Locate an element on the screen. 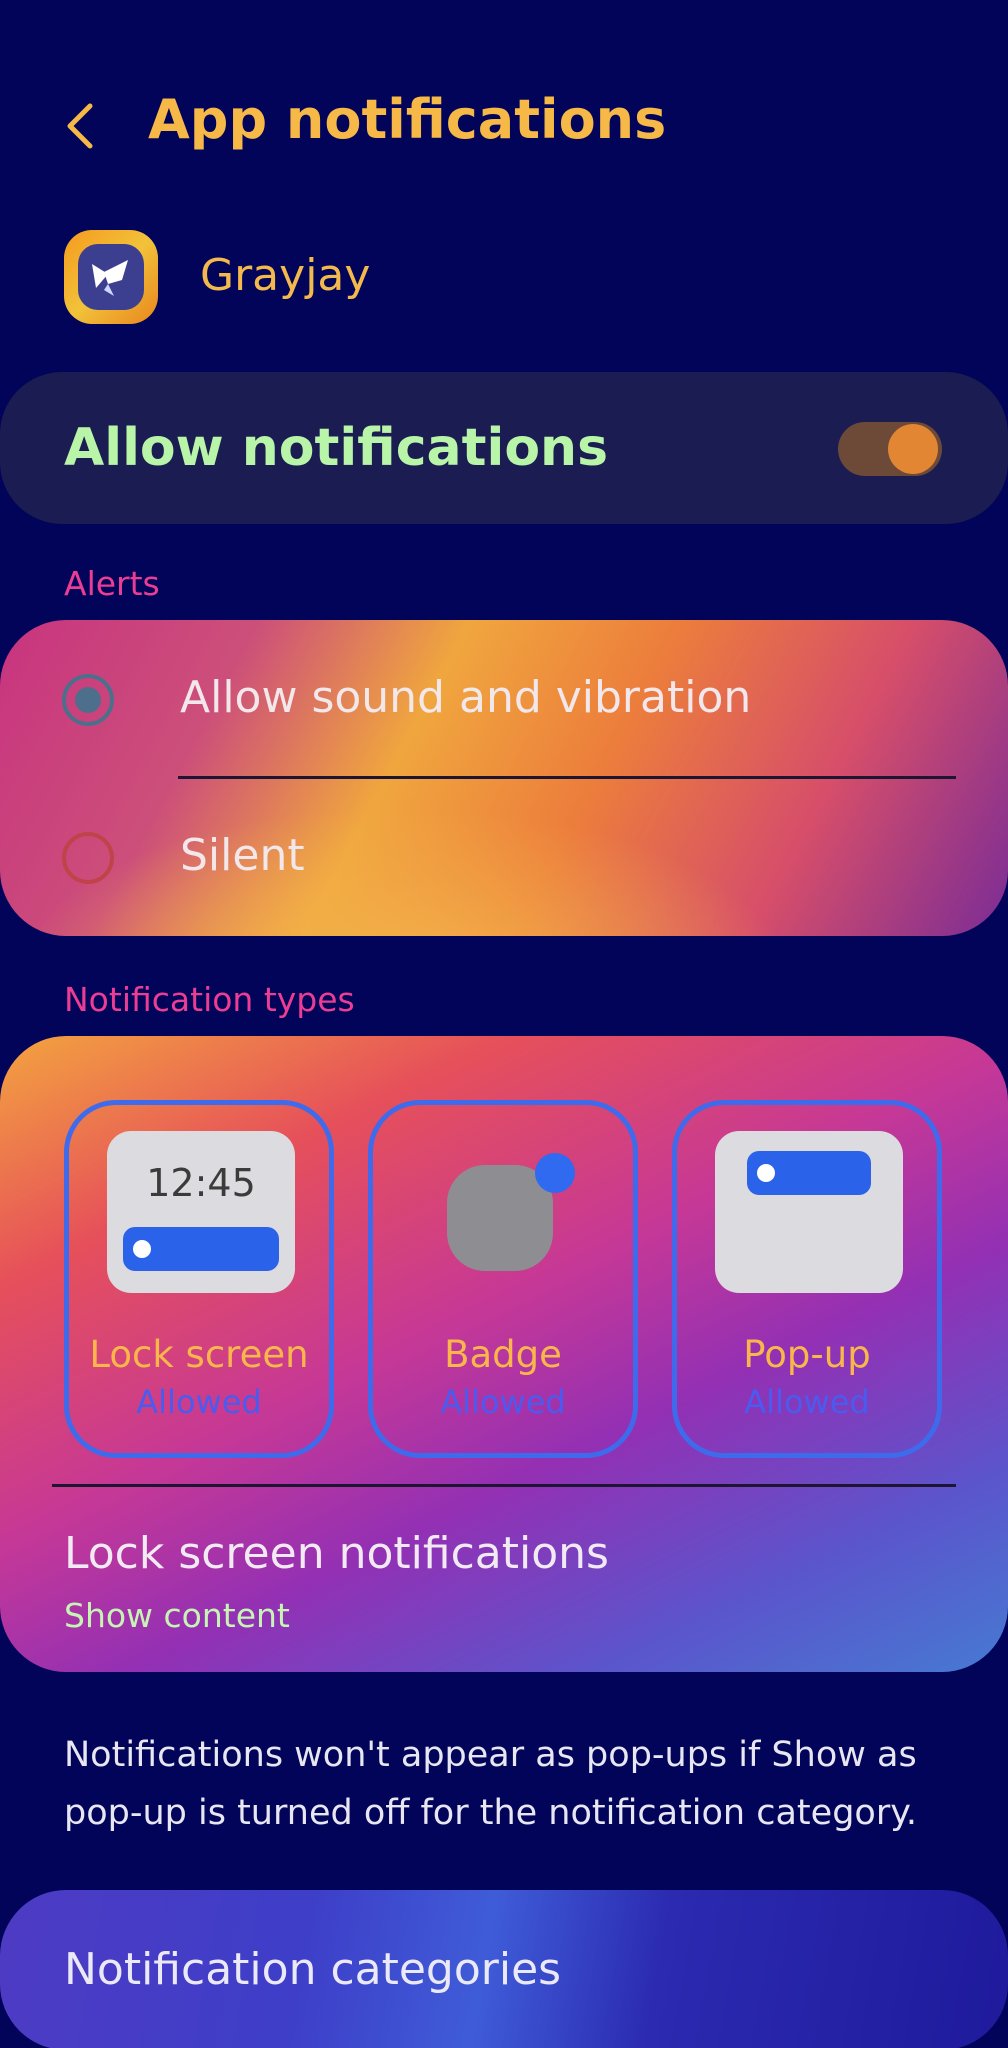 The image size is (1008, 2048). alert-option-label: Silent is located at coordinates (242, 855).